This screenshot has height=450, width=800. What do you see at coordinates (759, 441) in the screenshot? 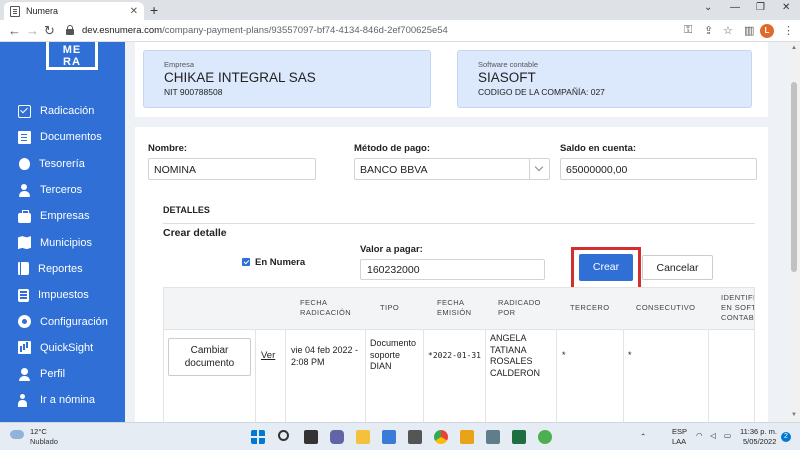
I see `clock-date: 5/05/2022` at bounding box center [759, 441].